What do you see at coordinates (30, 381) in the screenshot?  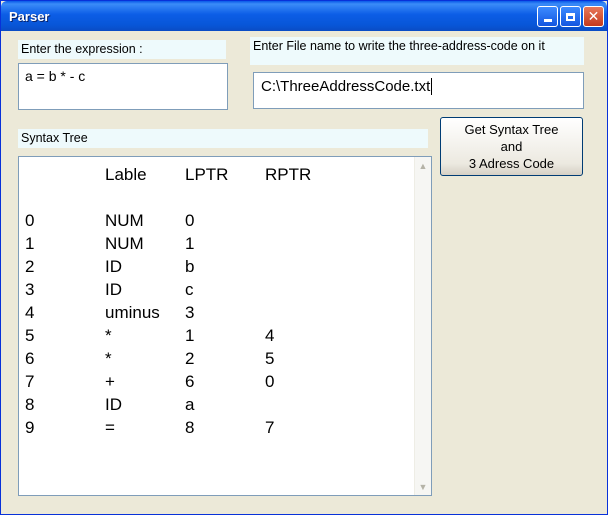 I see `cell-node: 7` at bounding box center [30, 381].